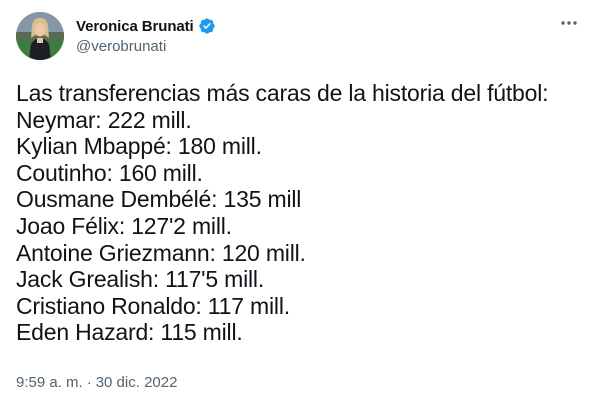 This screenshot has height=408, width=596. What do you see at coordinates (124, 225) in the screenshot?
I see `tweet-text-line: Joao Félix: 127'2 mill.` at bounding box center [124, 225].